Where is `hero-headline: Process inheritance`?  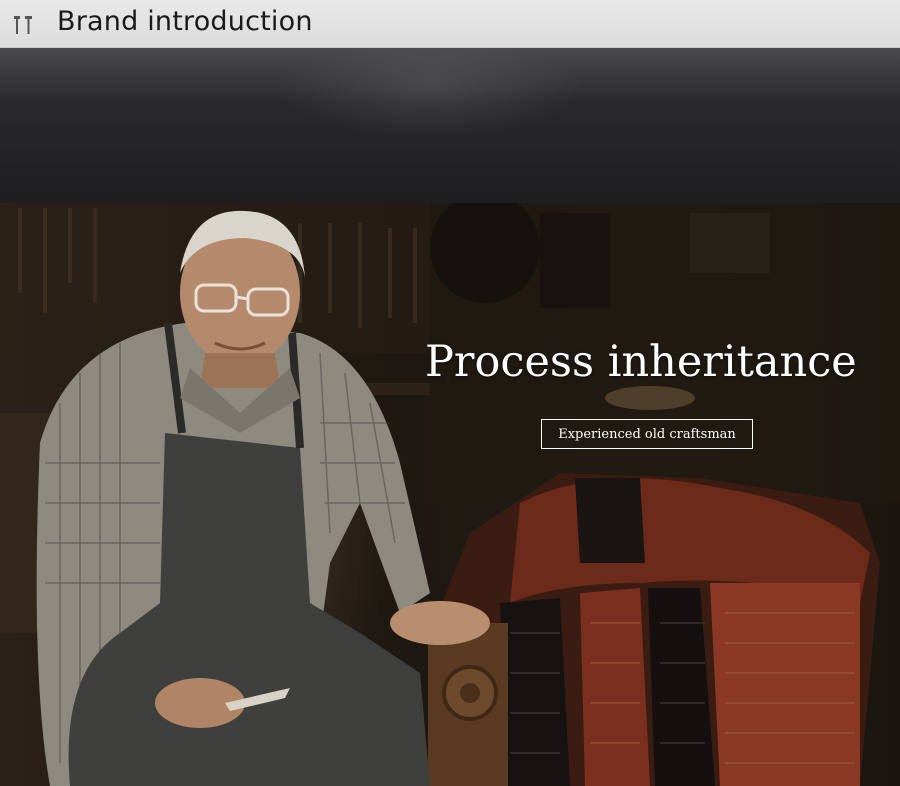
hero-headline: Process inheritance is located at coordinates (641, 362).